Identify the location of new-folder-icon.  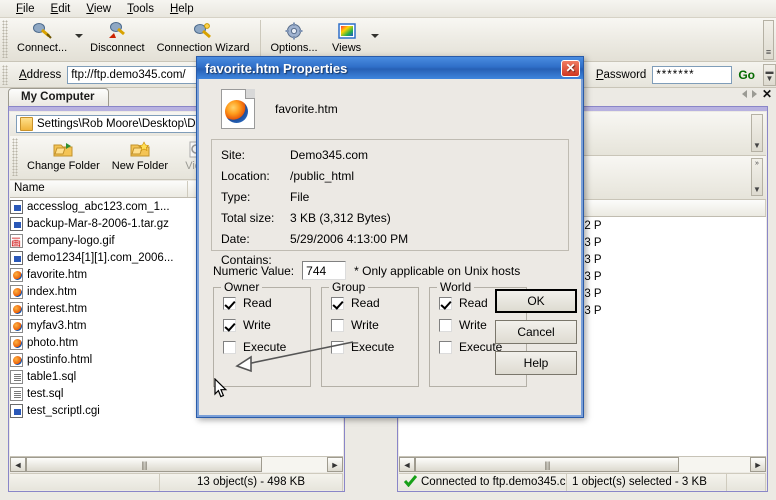
(140, 149).